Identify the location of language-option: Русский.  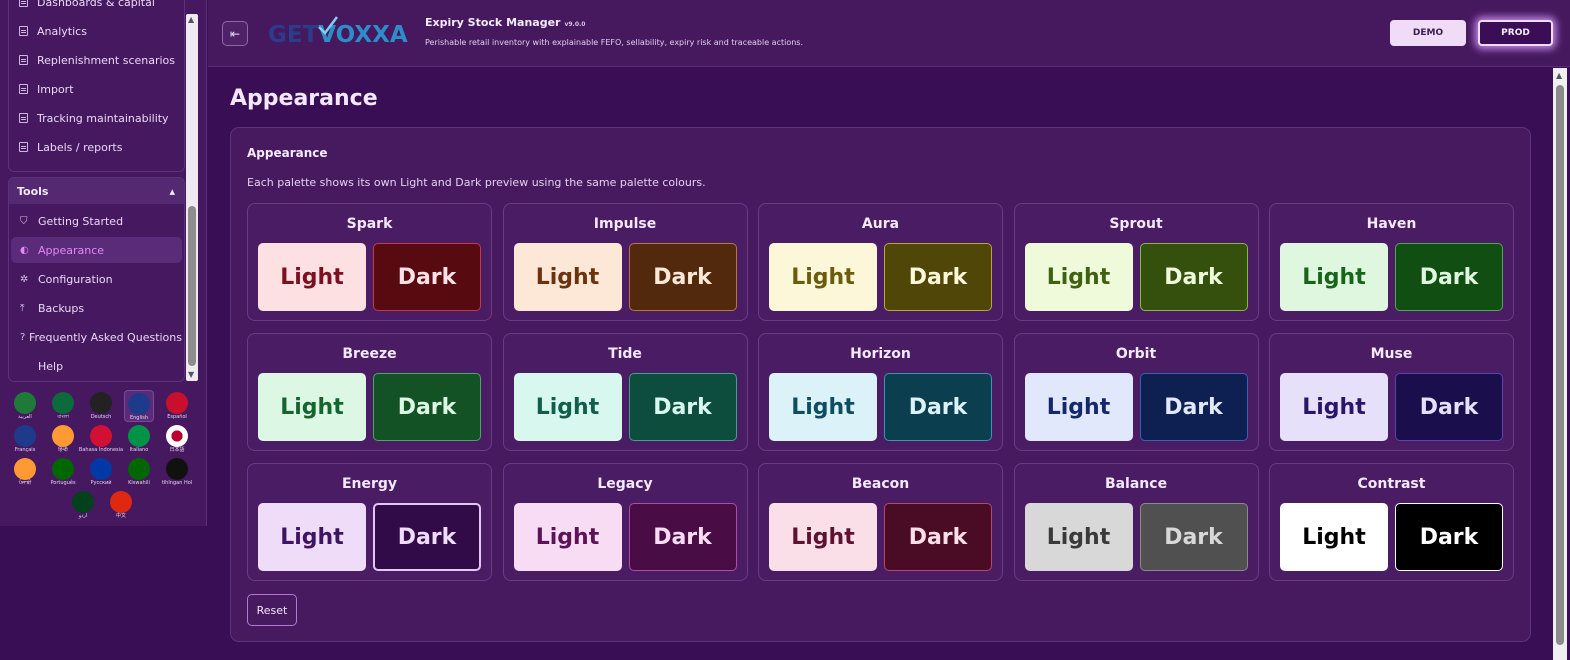
(101, 472).